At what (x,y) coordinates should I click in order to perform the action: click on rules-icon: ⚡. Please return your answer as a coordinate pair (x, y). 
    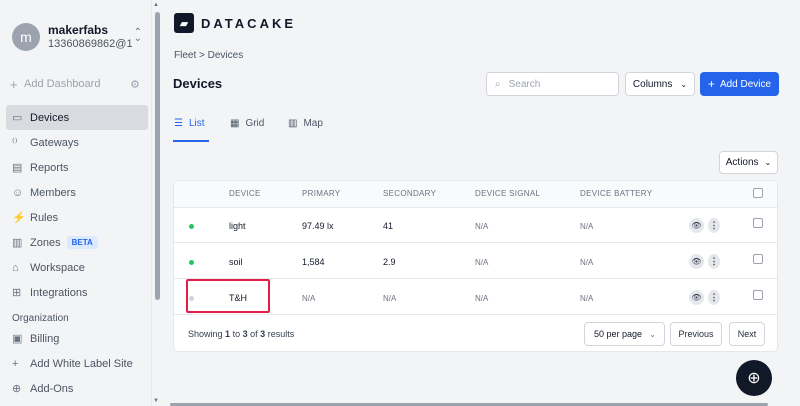
    Looking at the image, I should click on (19, 218).